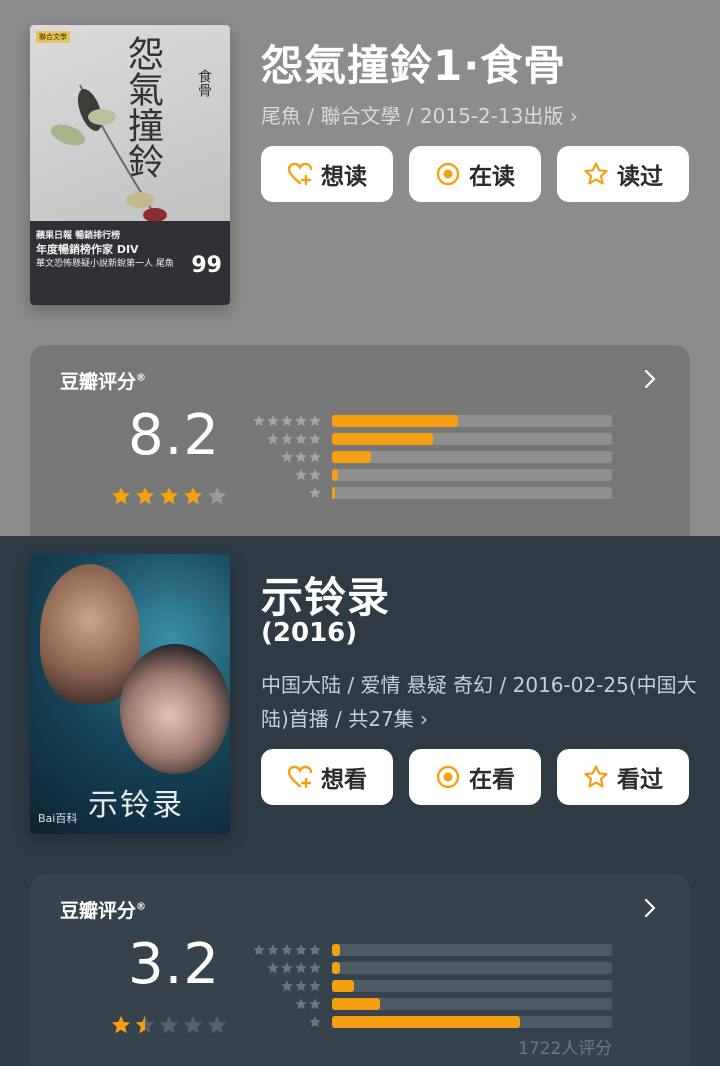  What do you see at coordinates (53, 37) in the screenshot?
I see `publisher-tag: 聯合文學` at bounding box center [53, 37].